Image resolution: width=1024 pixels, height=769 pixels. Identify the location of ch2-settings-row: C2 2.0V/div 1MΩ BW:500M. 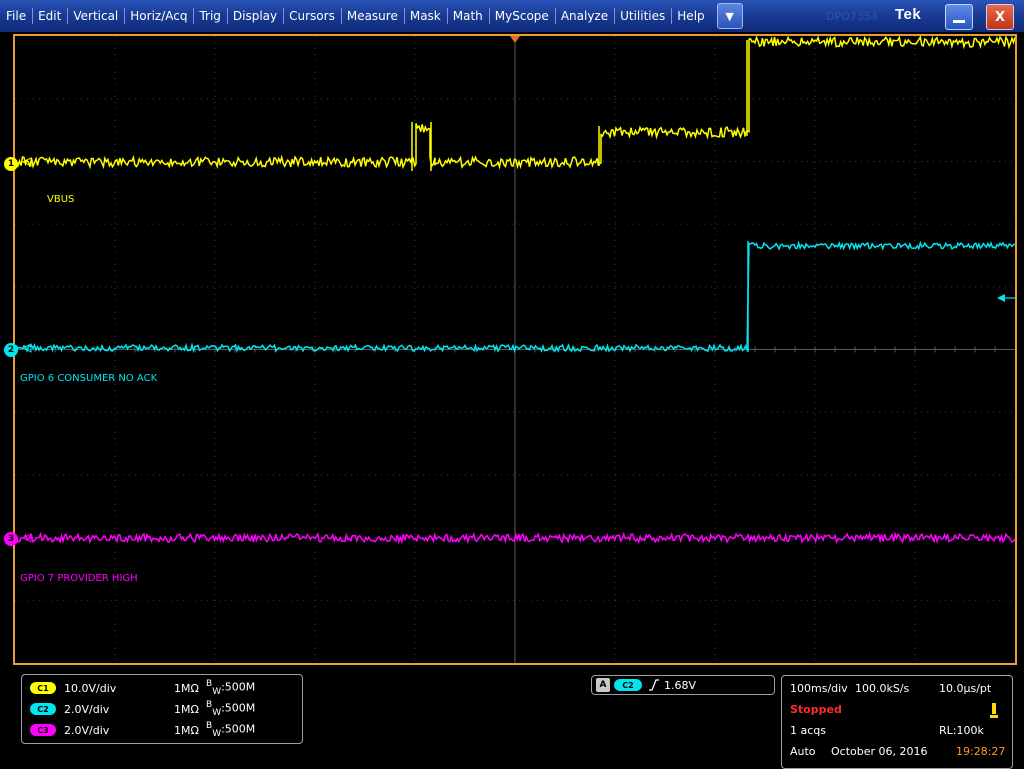
(142, 709).